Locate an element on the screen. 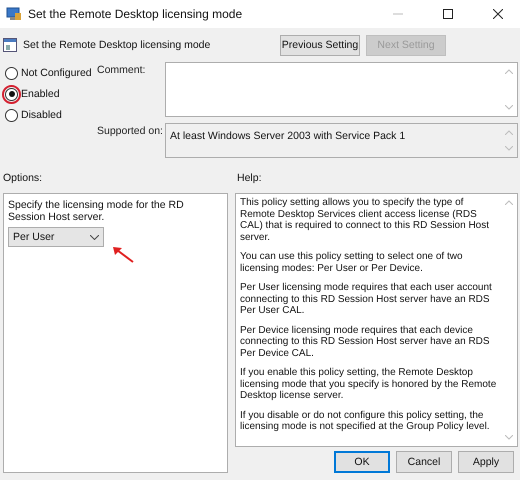 The width and height of the screenshot is (520, 480). licensing-mode-dropdown: Per User is located at coordinates (56, 237).